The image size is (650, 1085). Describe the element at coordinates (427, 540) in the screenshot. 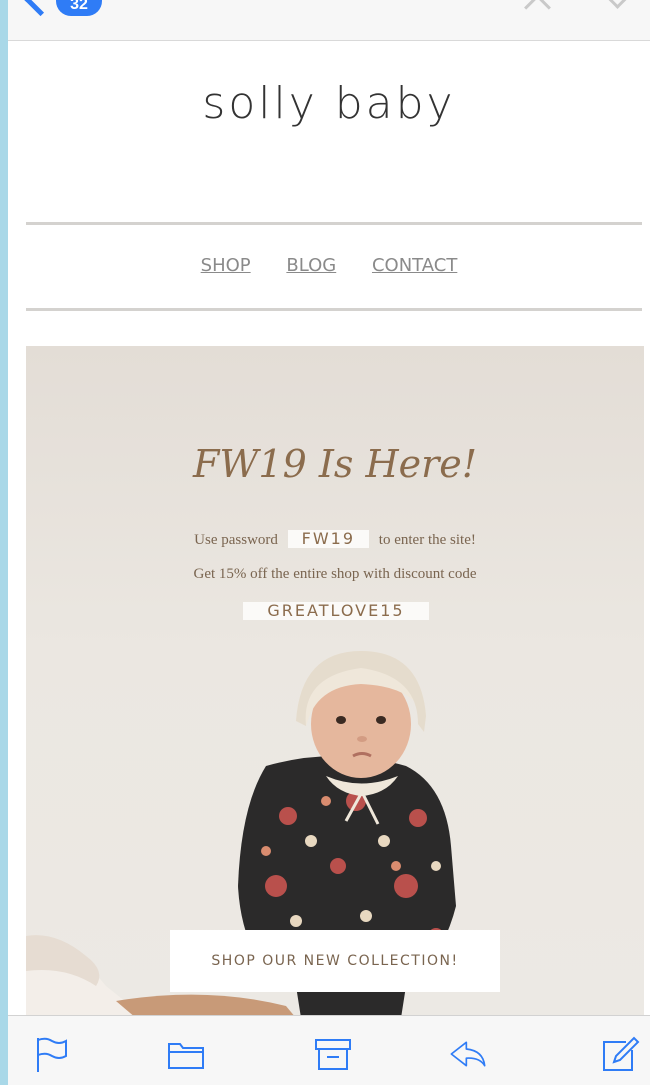

I see `password-suffix: to enter the site!` at that location.